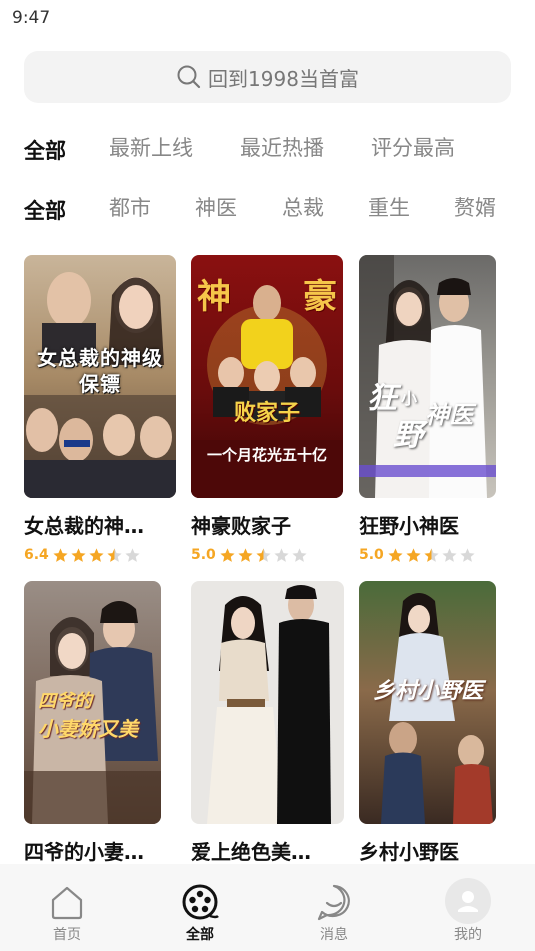 This screenshot has height=951, width=535. Describe the element at coordinates (283, 78) in the screenshot. I see `search-placeholder: 回到1998当首富` at that location.